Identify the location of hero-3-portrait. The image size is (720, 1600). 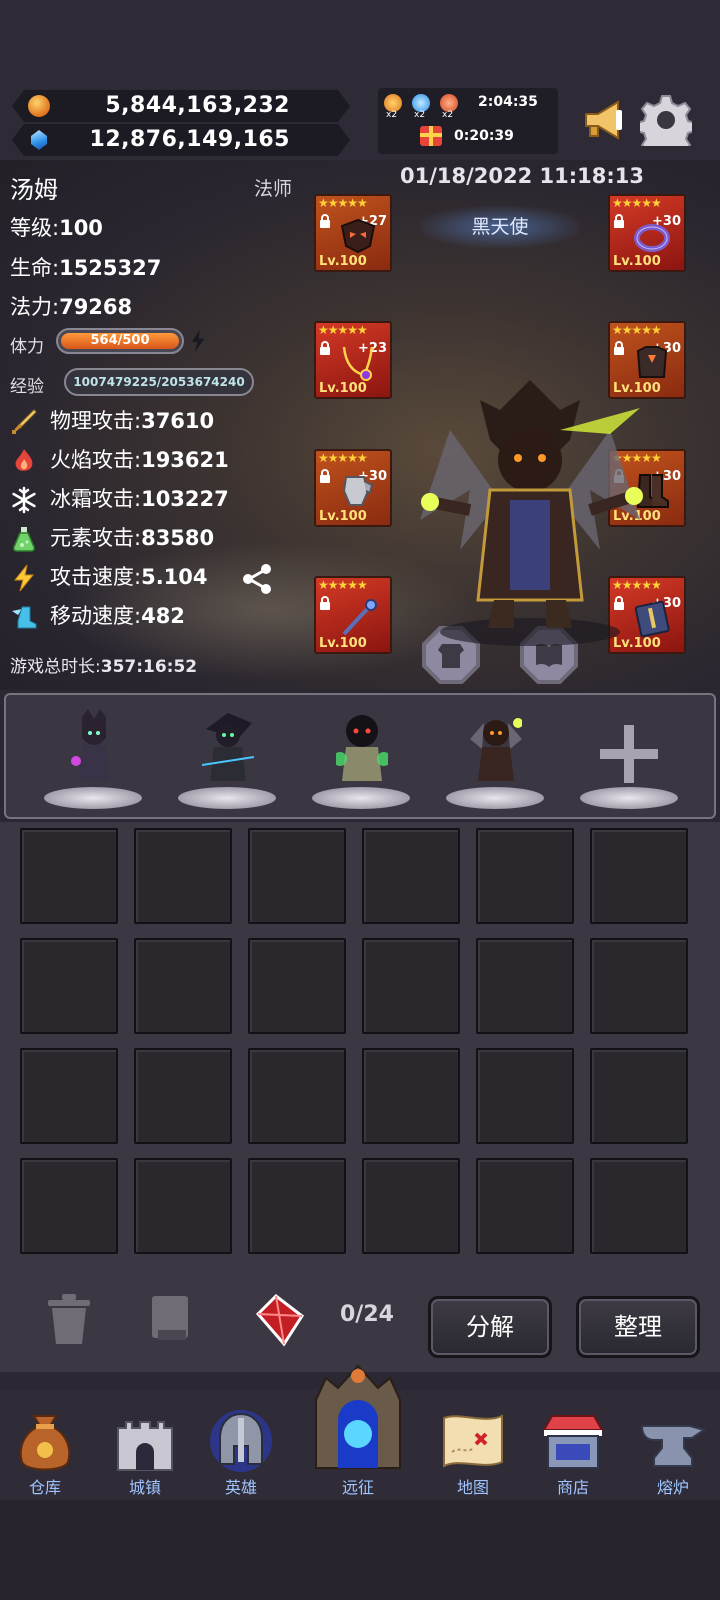
(362, 748).